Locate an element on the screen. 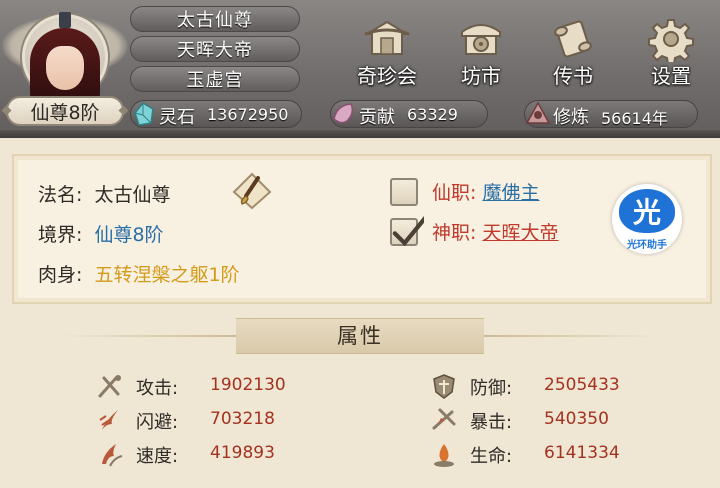 Image resolution: width=720 pixels, height=488 pixels. attributes-title: 属性 is located at coordinates (360, 336).